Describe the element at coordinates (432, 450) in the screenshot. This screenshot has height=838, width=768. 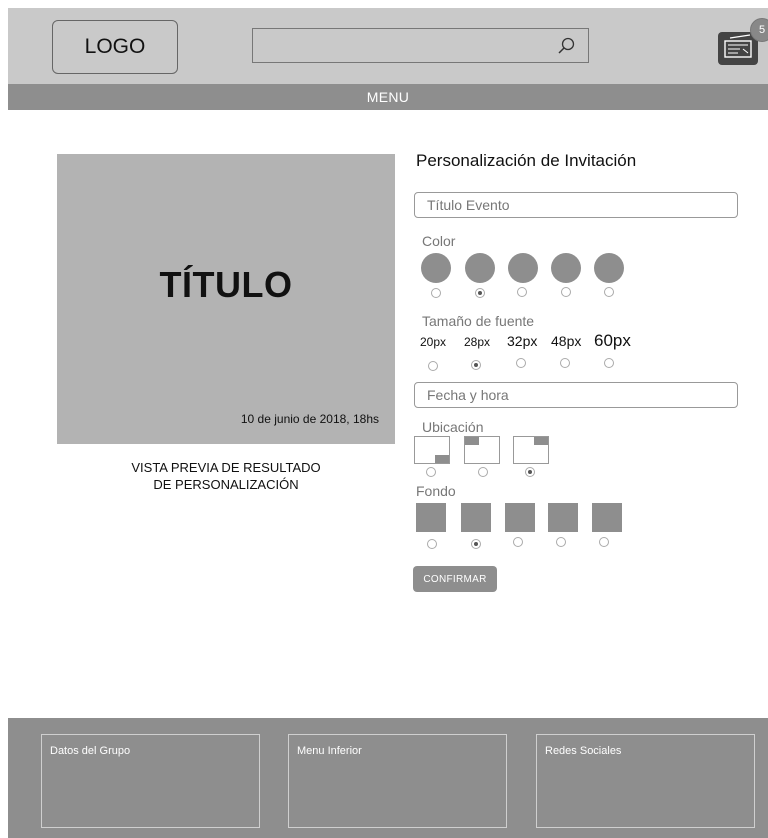
I see `location-option-bottom-right` at that location.